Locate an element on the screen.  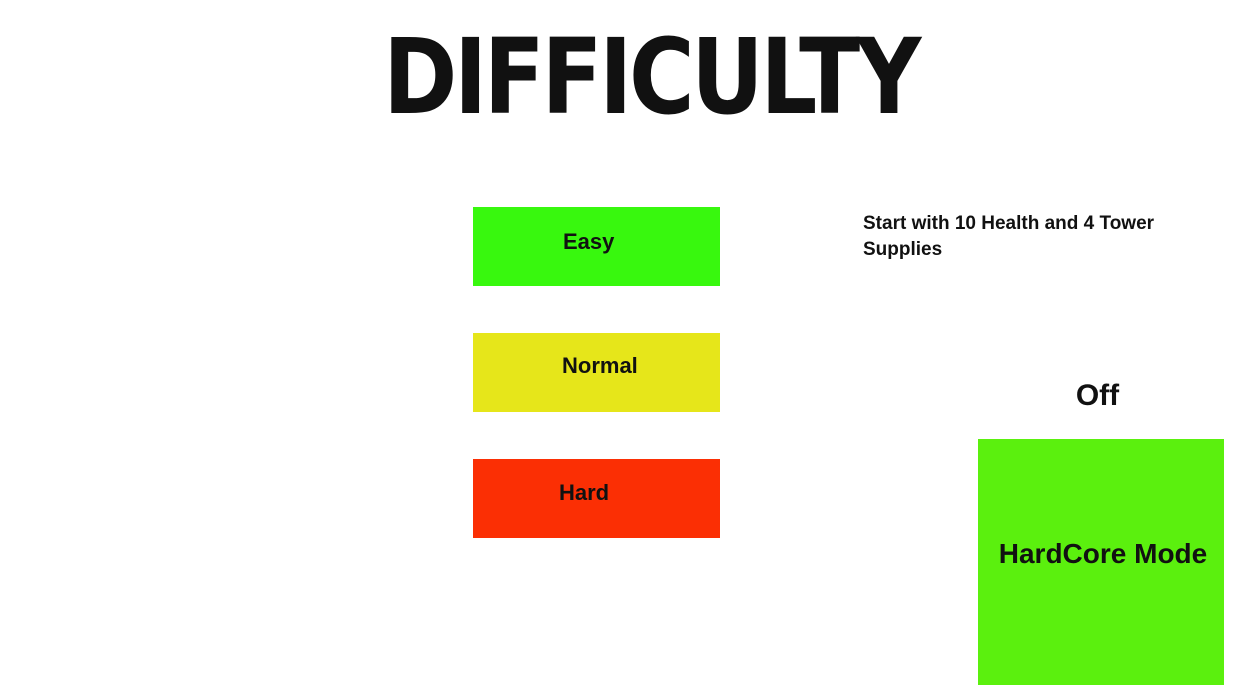
easy-button: Easy is located at coordinates (596, 246).